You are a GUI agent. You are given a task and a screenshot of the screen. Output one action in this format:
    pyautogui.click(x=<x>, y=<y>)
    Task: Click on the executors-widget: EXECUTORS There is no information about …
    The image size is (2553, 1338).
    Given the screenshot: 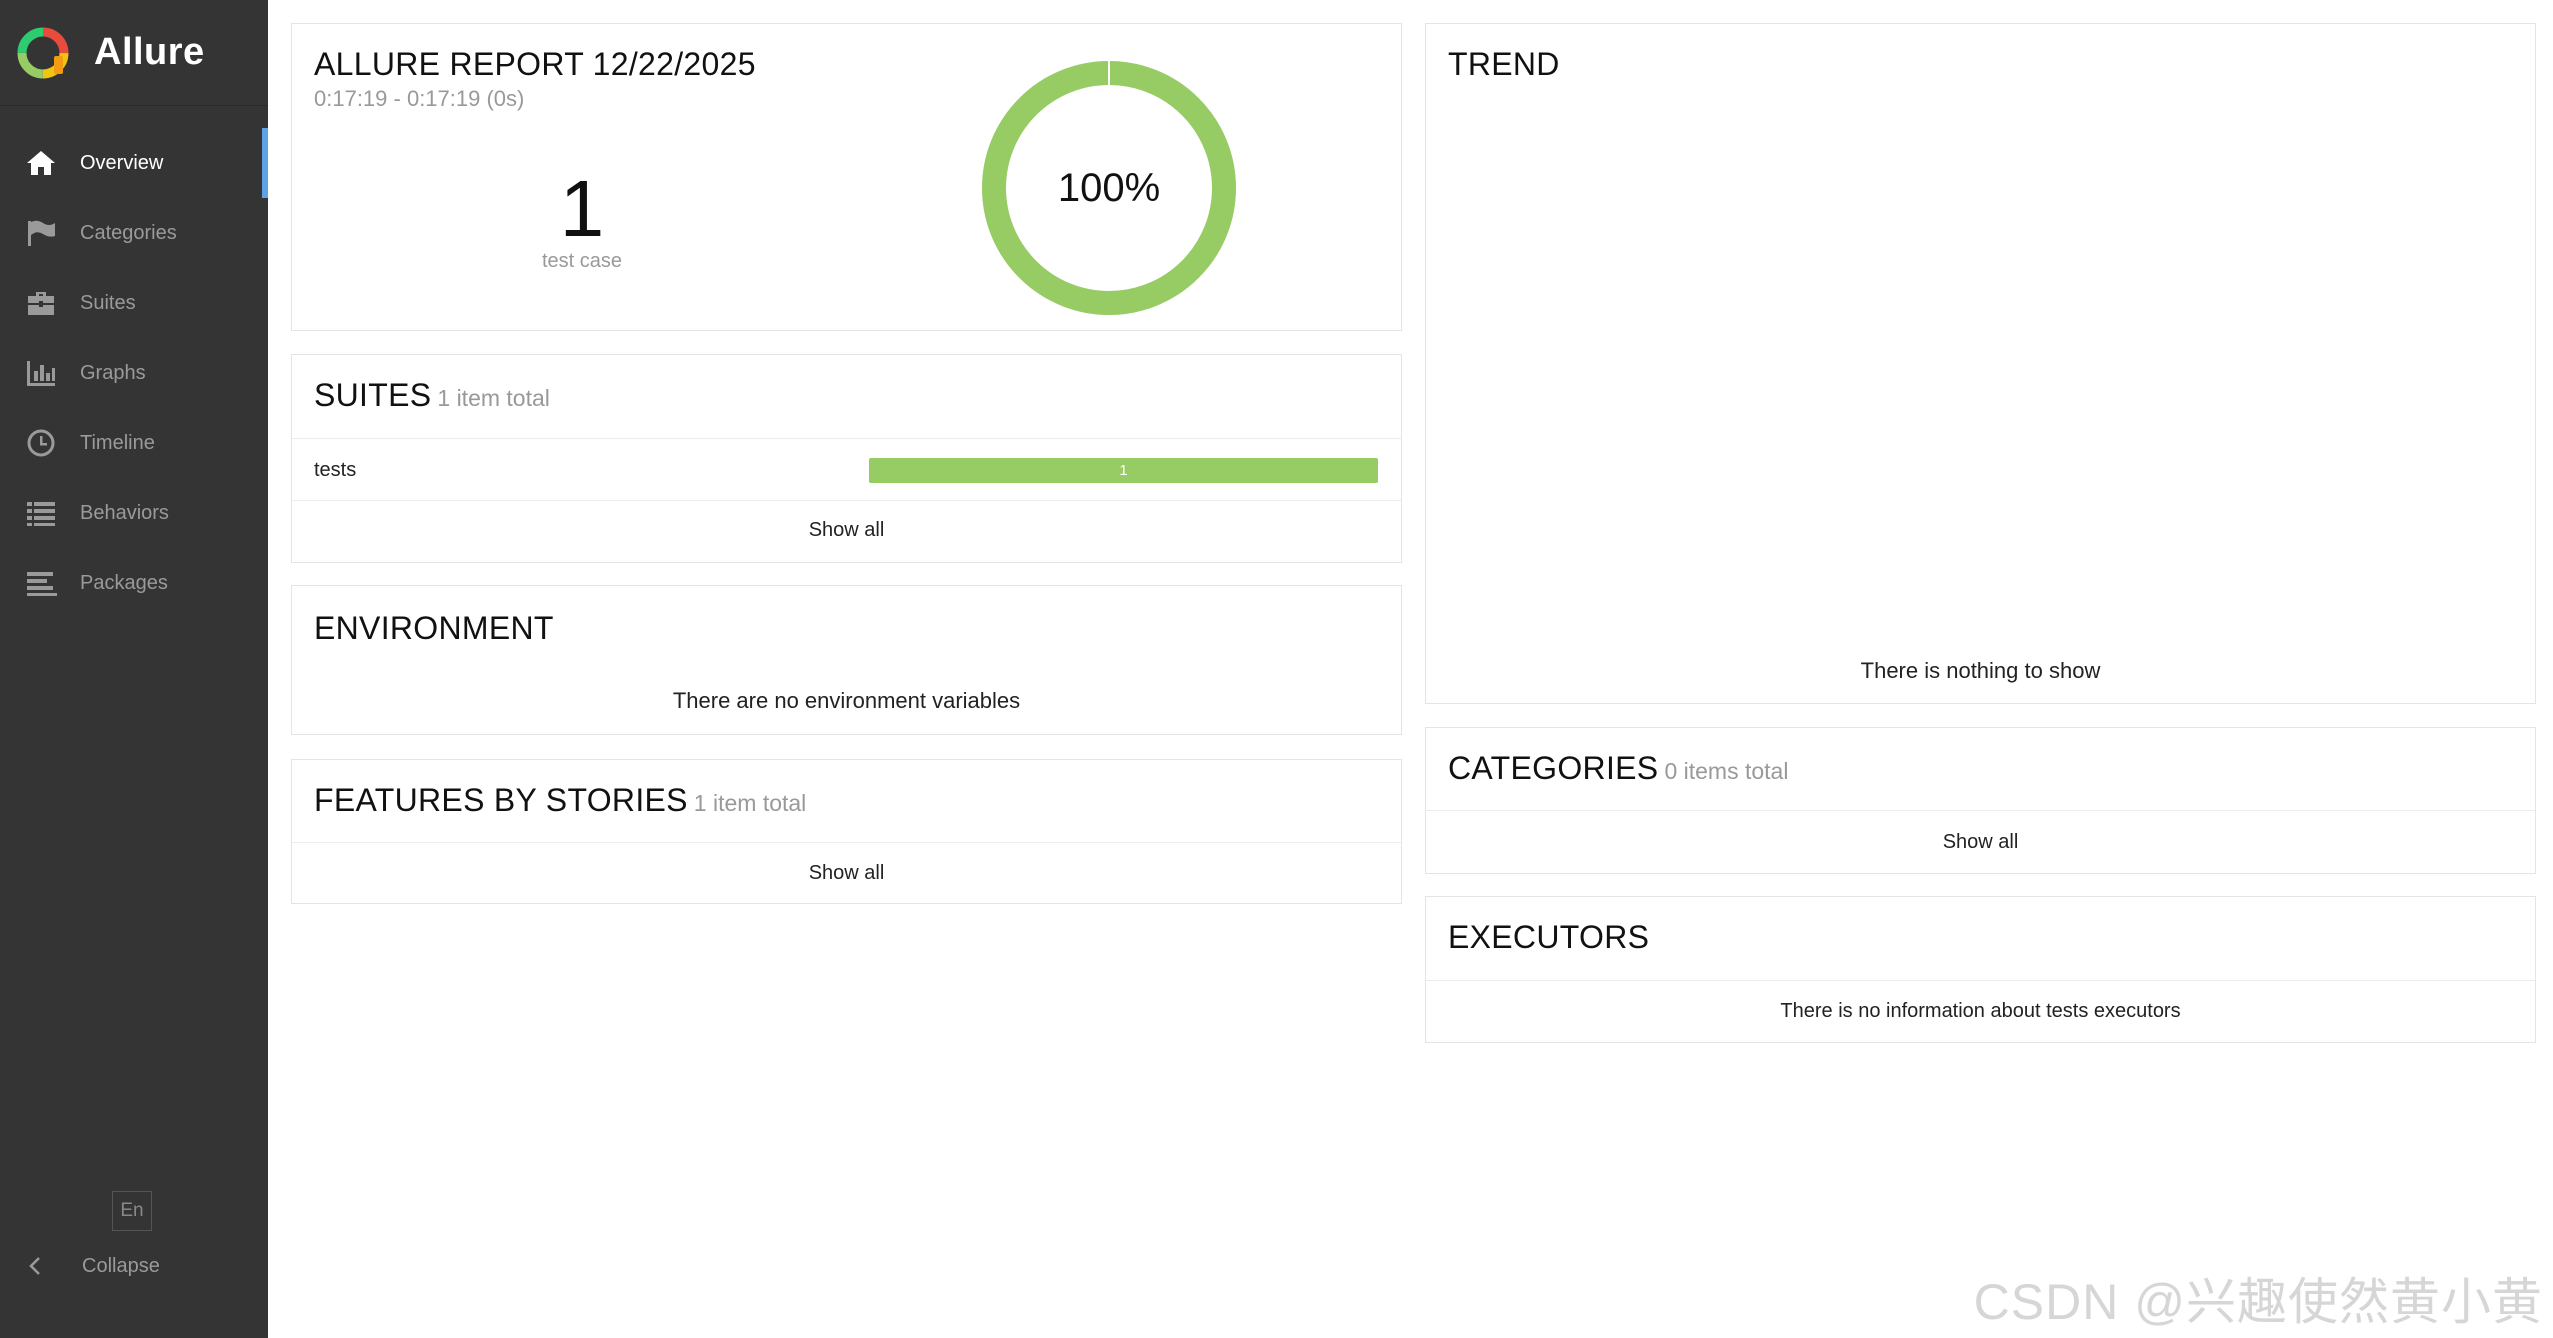 What is the action you would take?
    pyautogui.click(x=1980, y=969)
    